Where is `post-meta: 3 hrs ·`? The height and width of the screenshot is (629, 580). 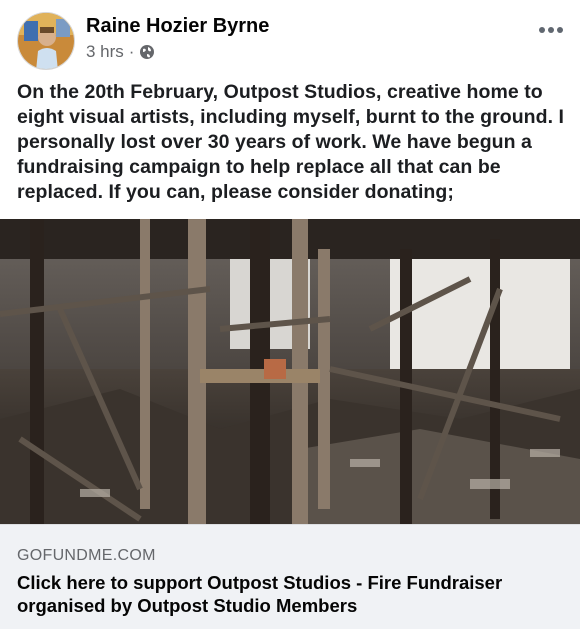
post-meta: 3 hrs · is located at coordinates (120, 52).